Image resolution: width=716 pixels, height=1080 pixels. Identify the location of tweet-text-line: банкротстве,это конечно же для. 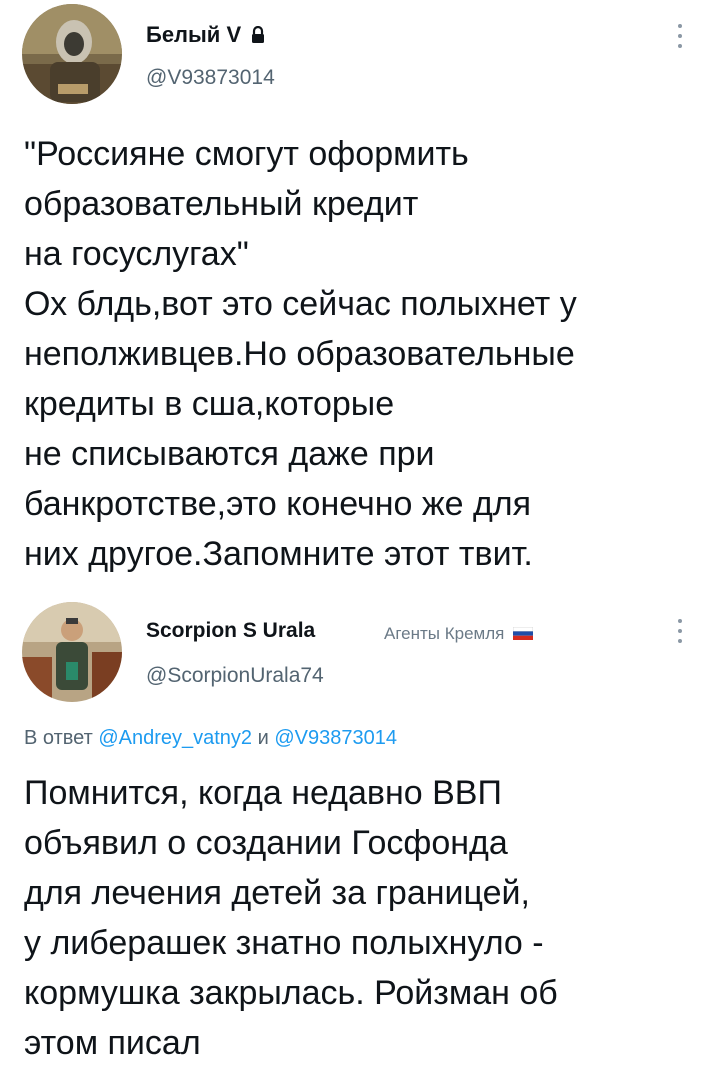
(278, 504).